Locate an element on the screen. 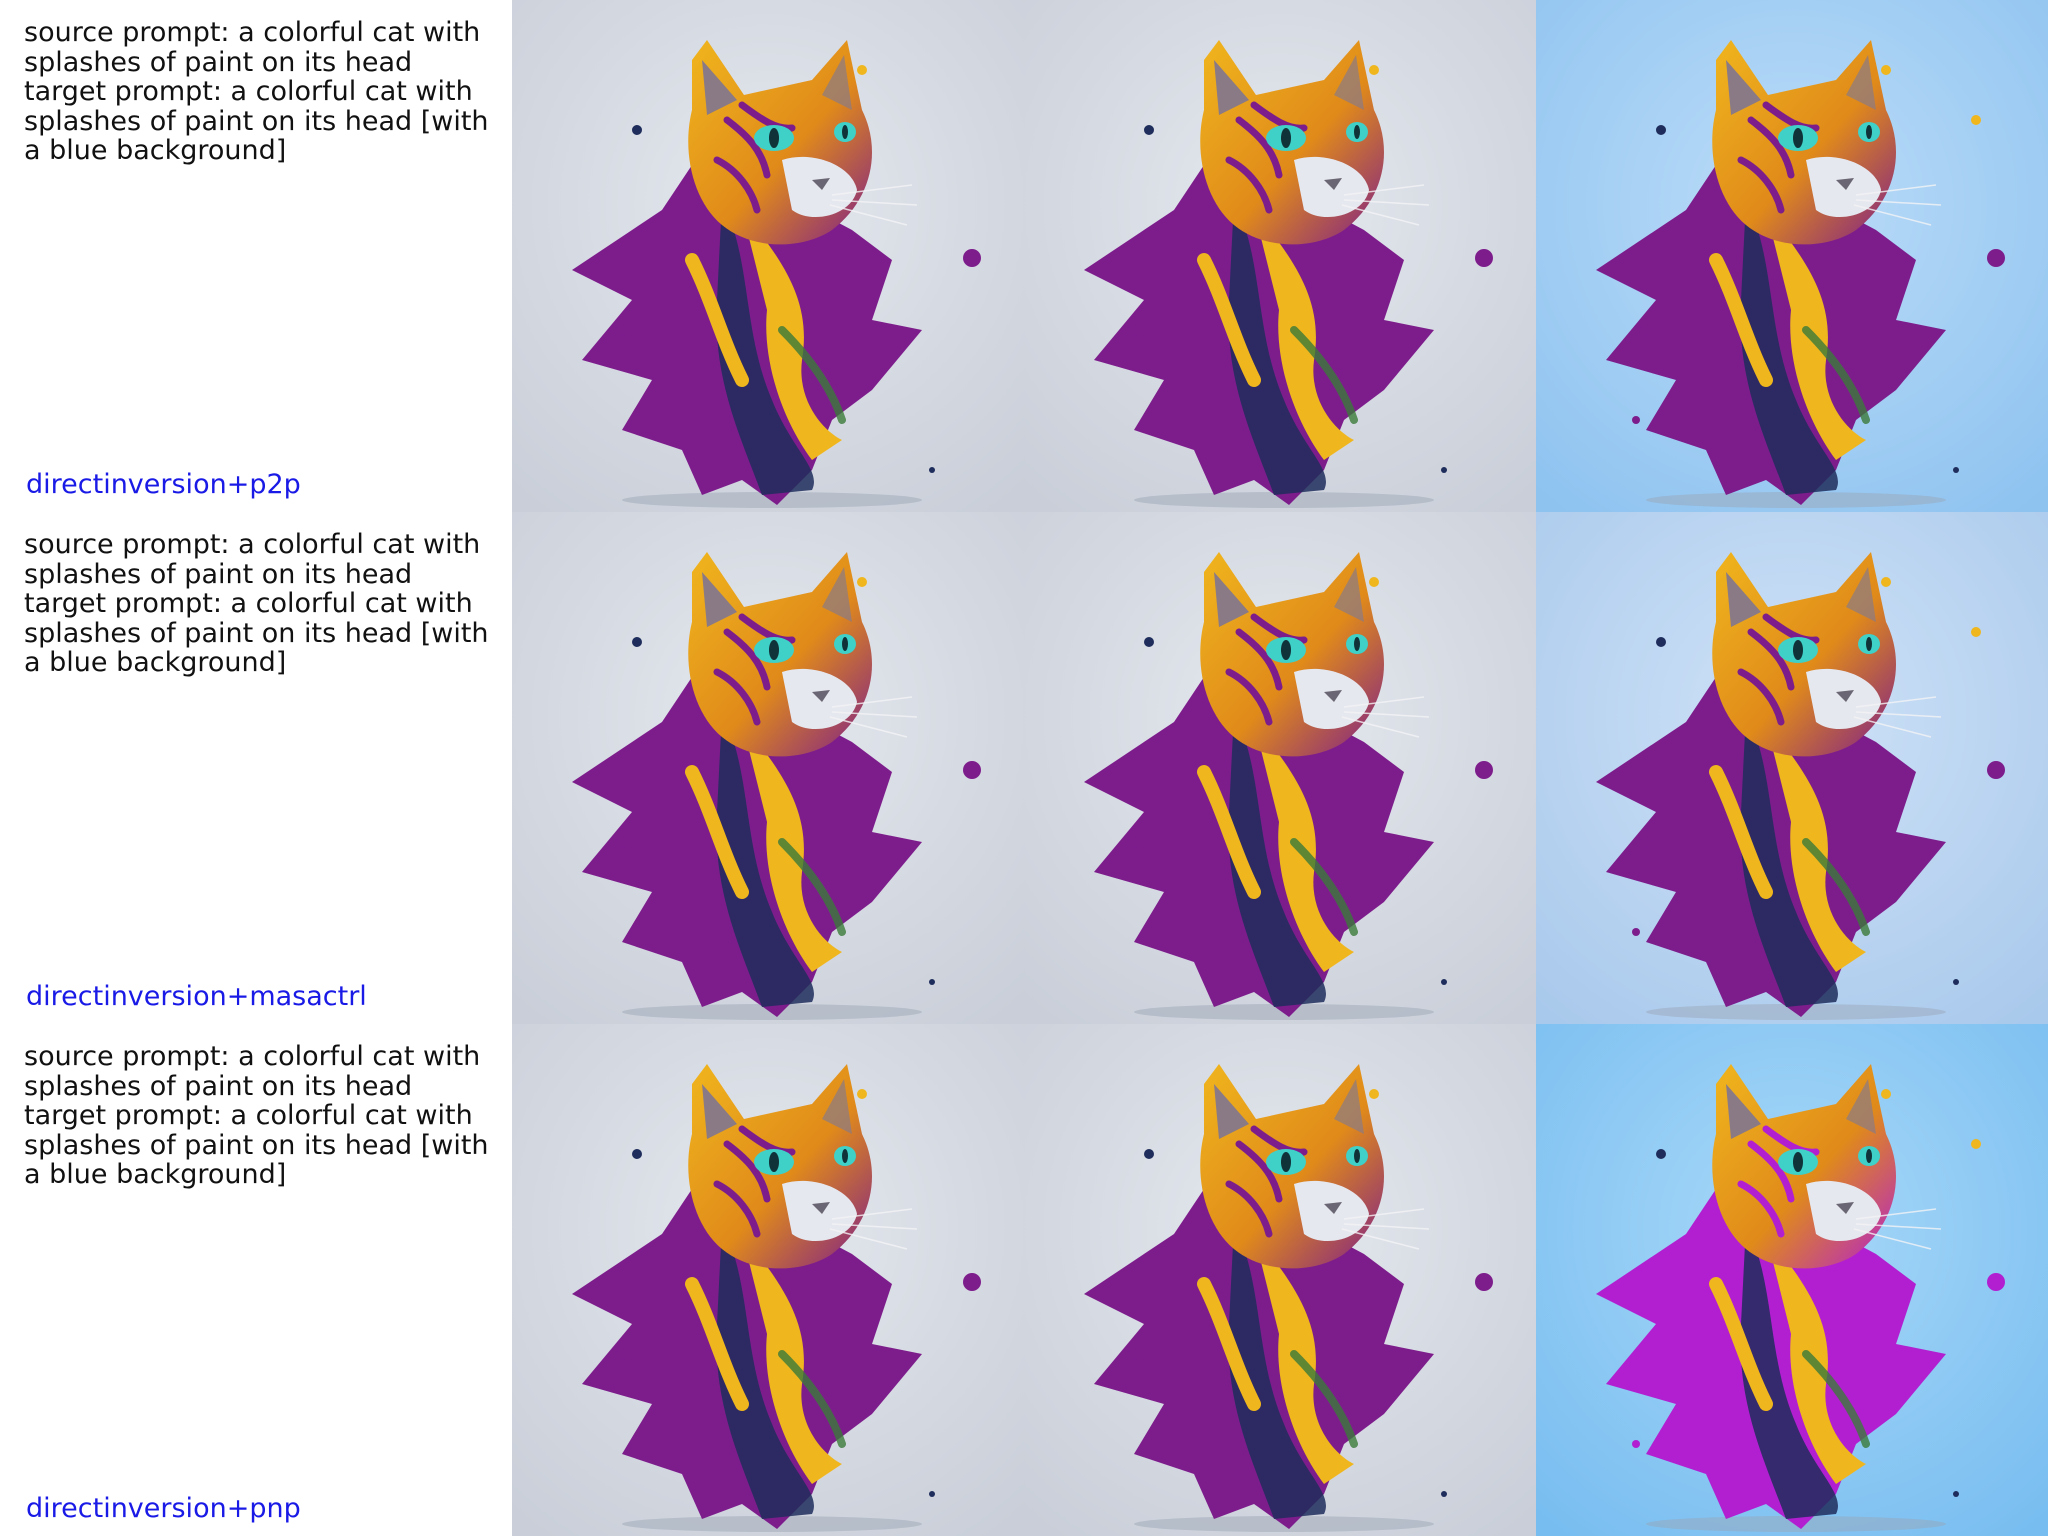 The image size is (2048, 1536). method-label: directinversion+pnp is located at coordinates (163, 1508).